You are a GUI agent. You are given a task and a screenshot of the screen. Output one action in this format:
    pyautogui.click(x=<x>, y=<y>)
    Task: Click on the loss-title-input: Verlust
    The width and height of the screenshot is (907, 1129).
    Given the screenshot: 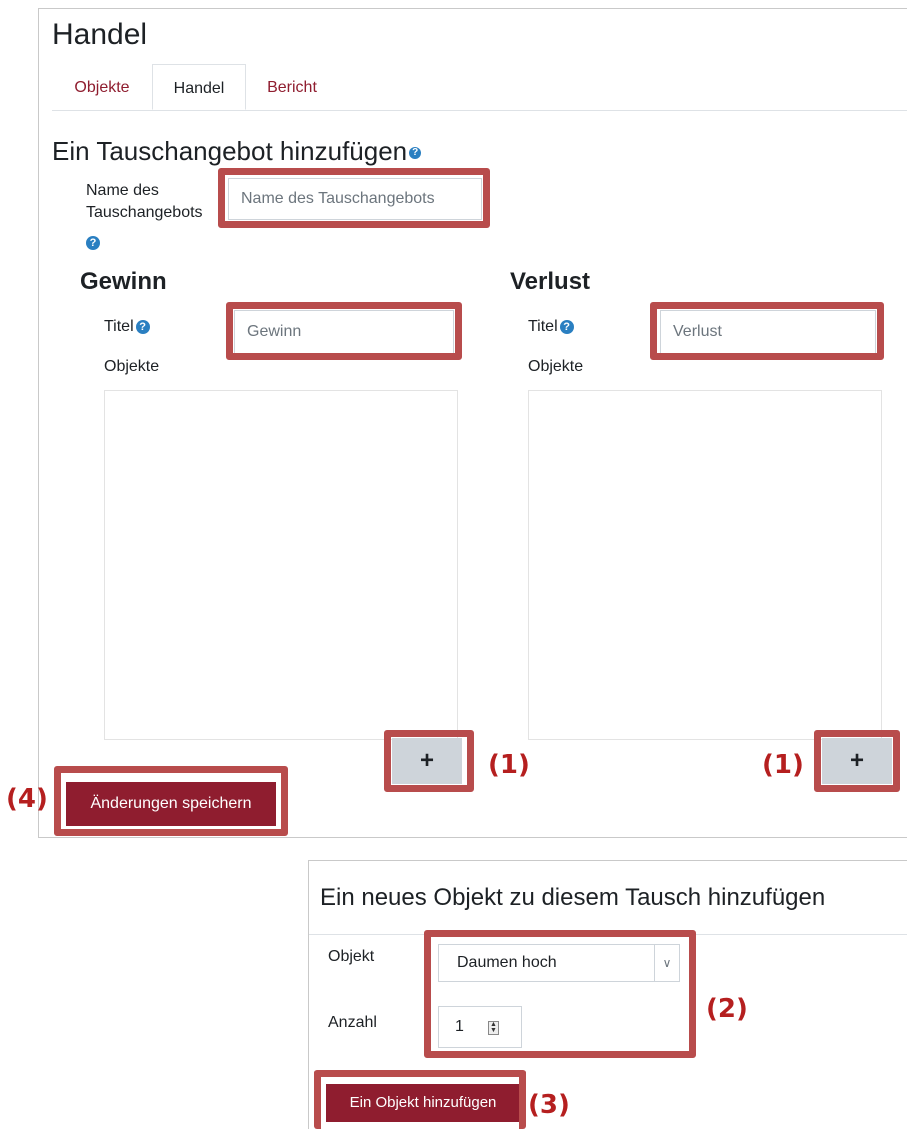 What is the action you would take?
    pyautogui.click(x=768, y=332)
    